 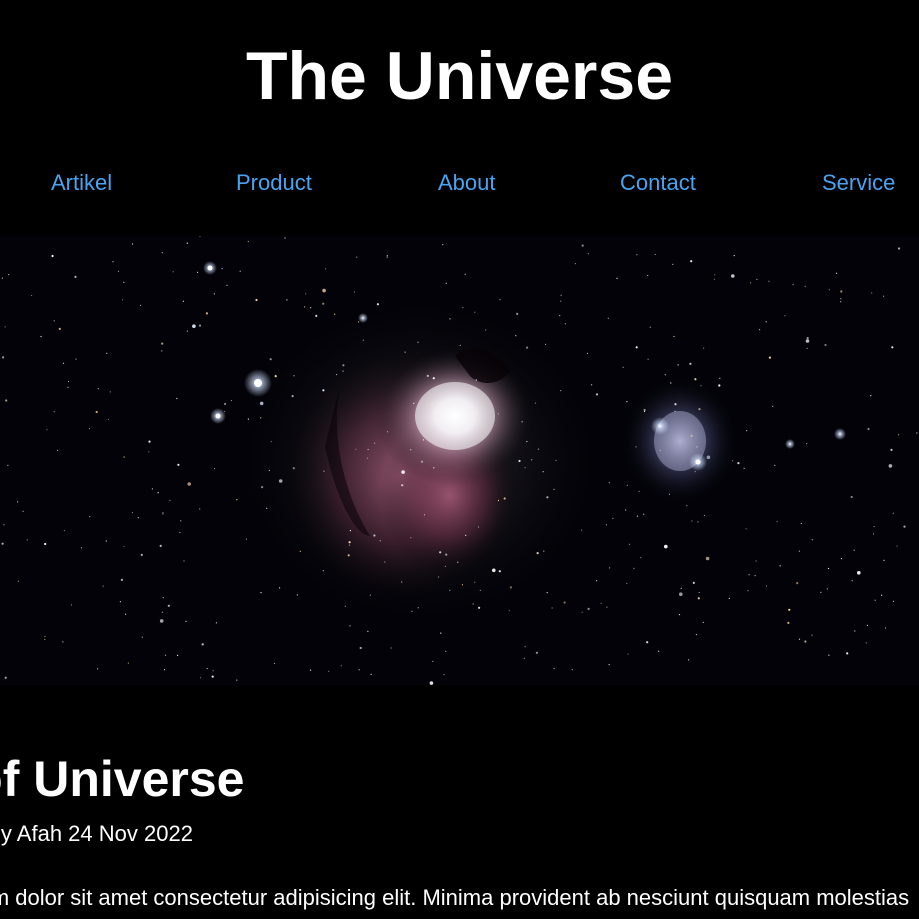 I want to click on nav-link-about: About, so click(x=467, y=183).